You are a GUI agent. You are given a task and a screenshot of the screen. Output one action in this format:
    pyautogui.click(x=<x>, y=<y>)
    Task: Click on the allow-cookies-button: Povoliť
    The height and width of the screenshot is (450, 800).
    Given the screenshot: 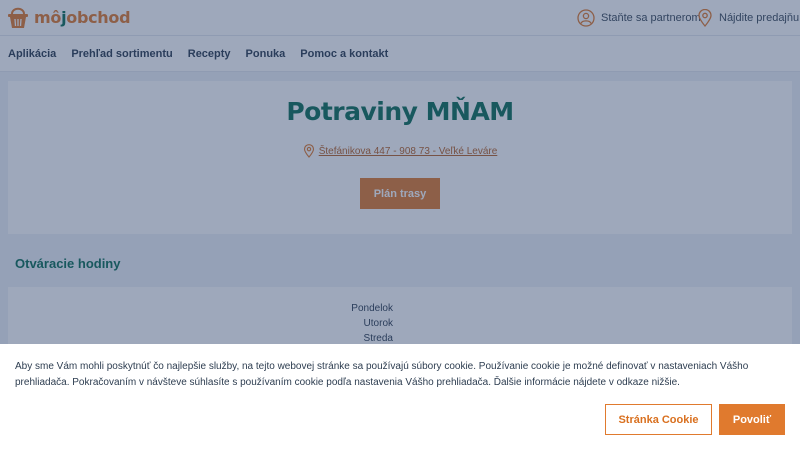 What is the action you would take?
    pyautogui.click(x=752, y=419)
    